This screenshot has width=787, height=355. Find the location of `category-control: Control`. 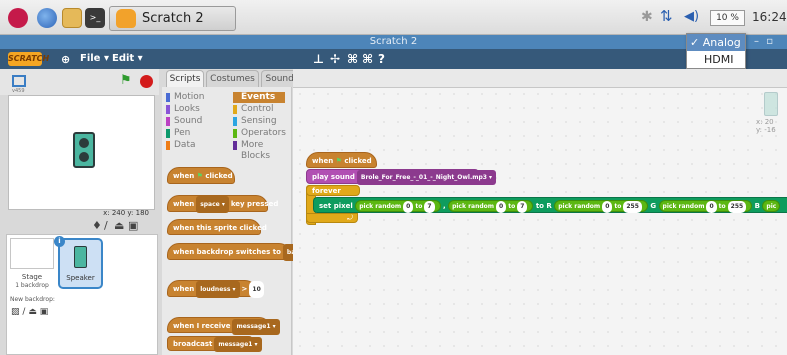

category-control: Control is located at coordinates (253, 109).